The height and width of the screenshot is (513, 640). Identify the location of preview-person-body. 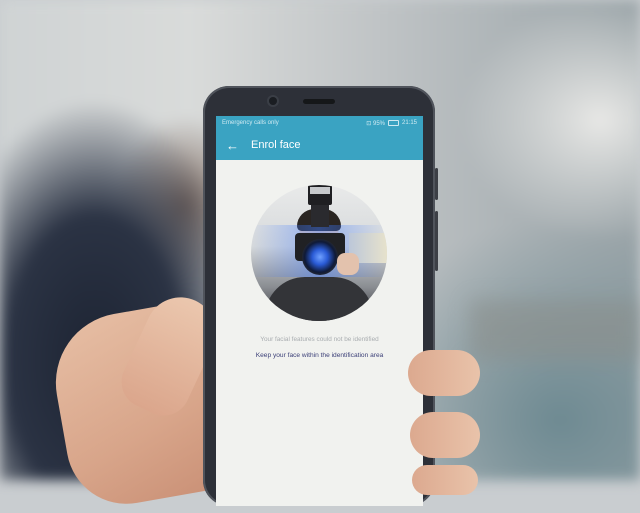
(319, 299).